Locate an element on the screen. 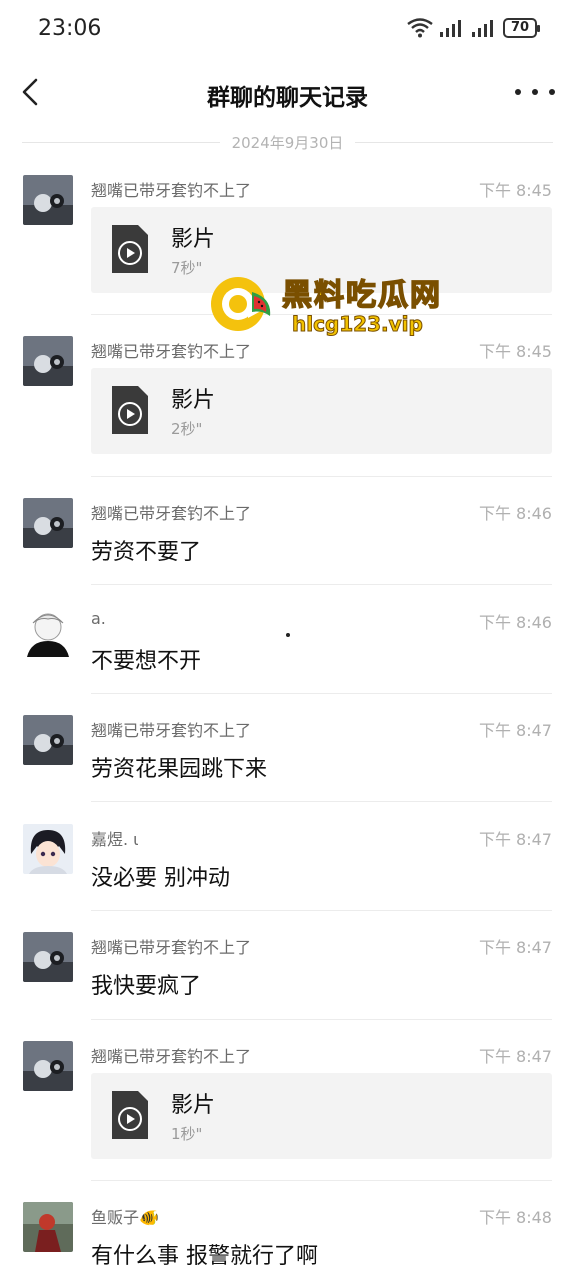 Image resolution: width=575 pixels, height=1280 pixels. battery-icon: 70 is located at coordinates (521, 28).